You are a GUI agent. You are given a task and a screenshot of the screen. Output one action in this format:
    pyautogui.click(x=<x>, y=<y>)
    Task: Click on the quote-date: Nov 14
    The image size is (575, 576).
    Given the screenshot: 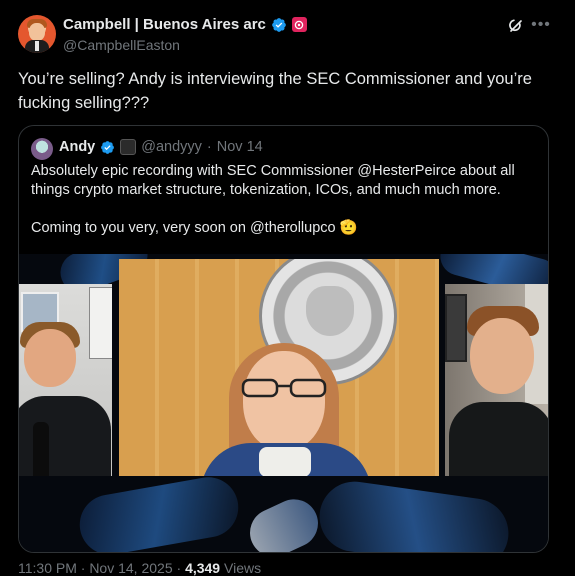 What is the action you would take?
    pyautogui.click(x=240, y=147)
    